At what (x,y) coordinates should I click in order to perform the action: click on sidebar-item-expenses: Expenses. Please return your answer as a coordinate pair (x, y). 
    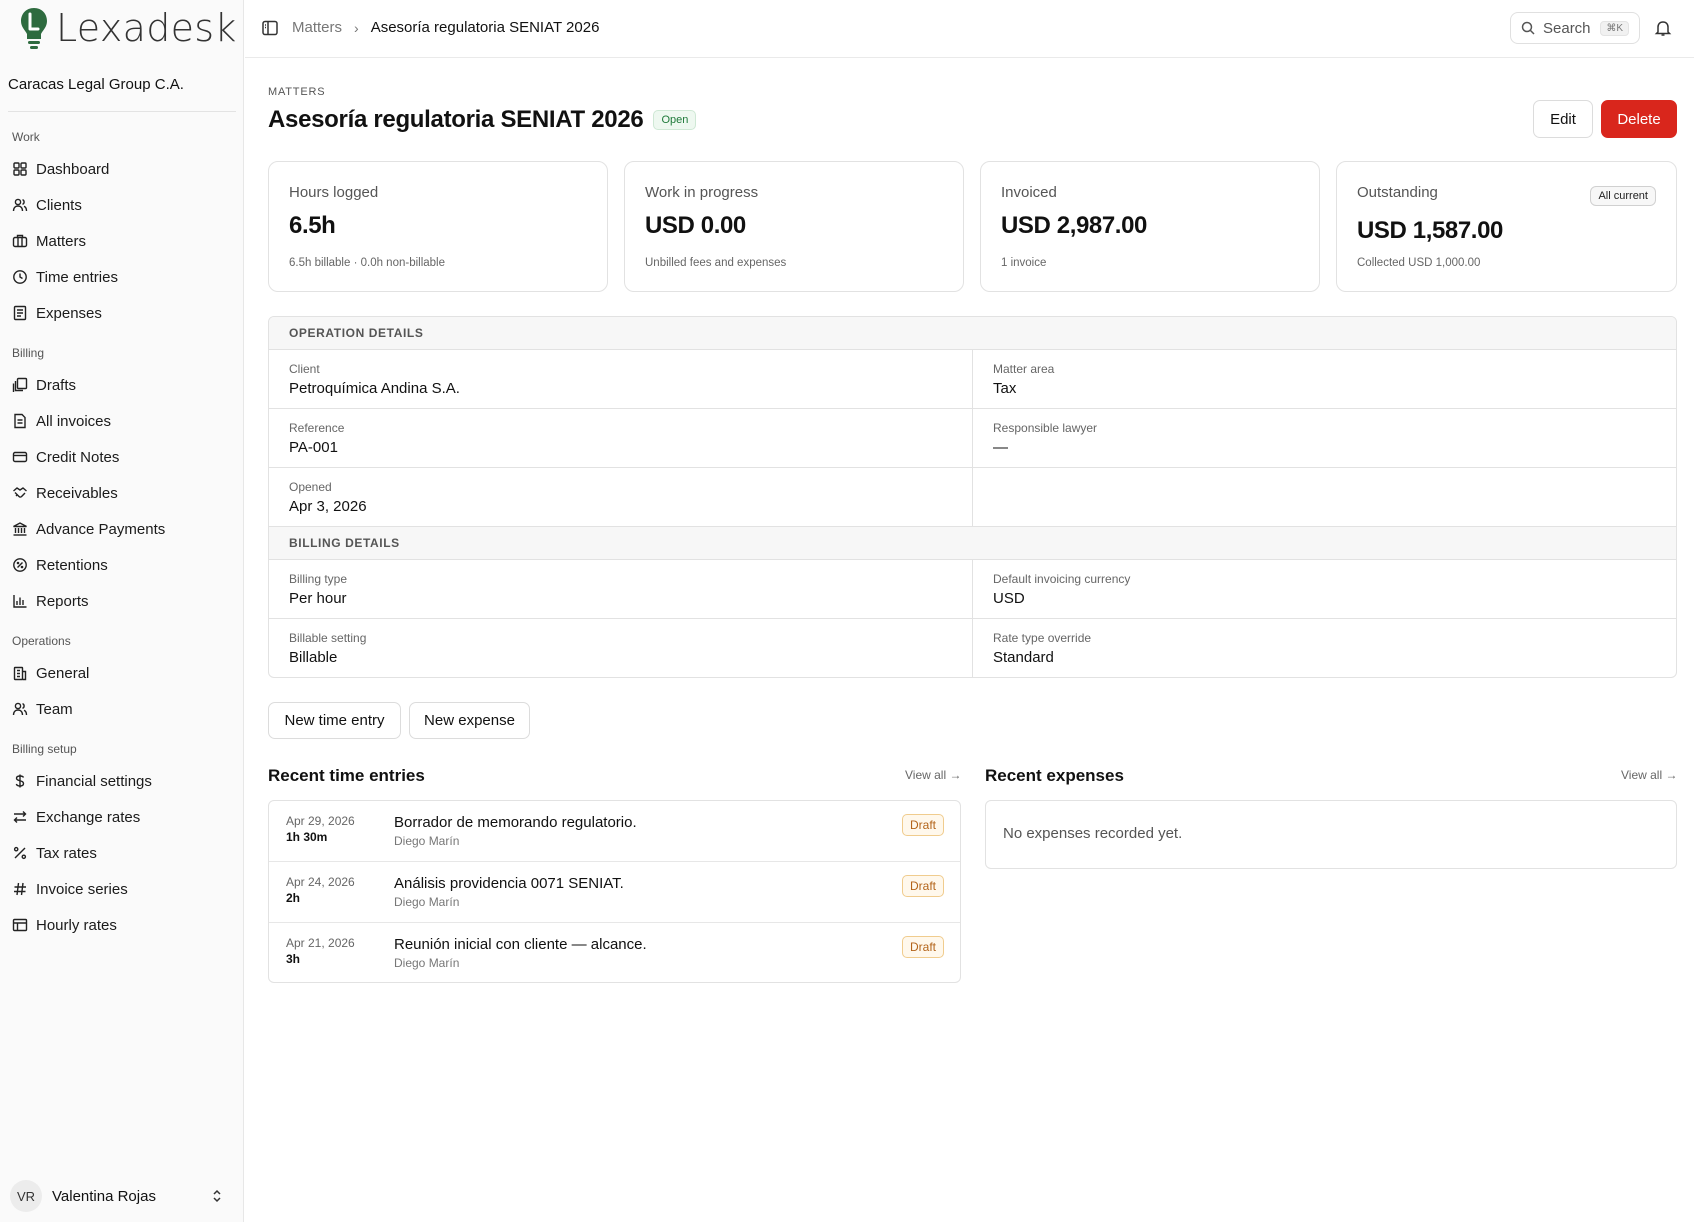
    Looking at the image, I should click on (122, 313).